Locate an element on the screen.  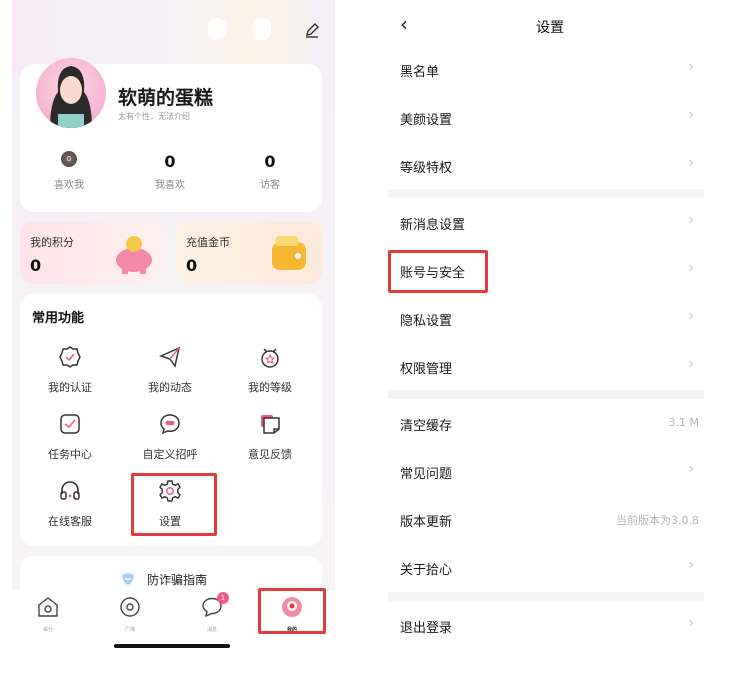
stat-liked-me-label: 喜欢我 is located at coordinates (69, 183).